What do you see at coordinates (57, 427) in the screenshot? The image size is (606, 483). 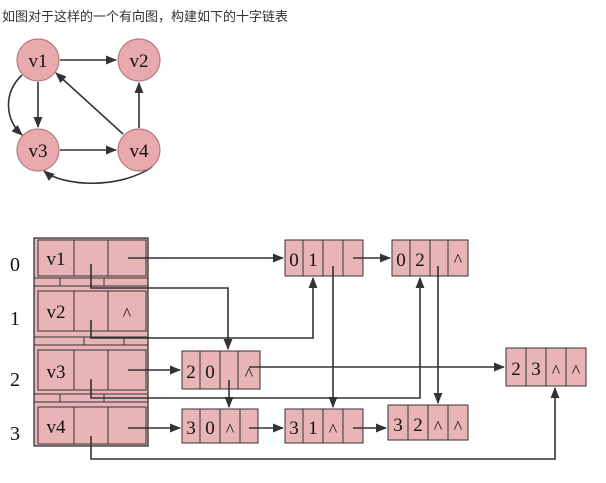 I see `vertex-v4-label: v4` at bounding box center [57, 427].